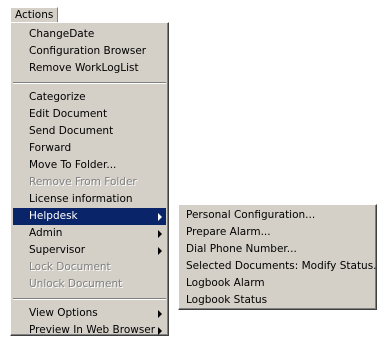  I want to click on menu-item-configuration-browser: Configuration Browser, so click(89, 51).